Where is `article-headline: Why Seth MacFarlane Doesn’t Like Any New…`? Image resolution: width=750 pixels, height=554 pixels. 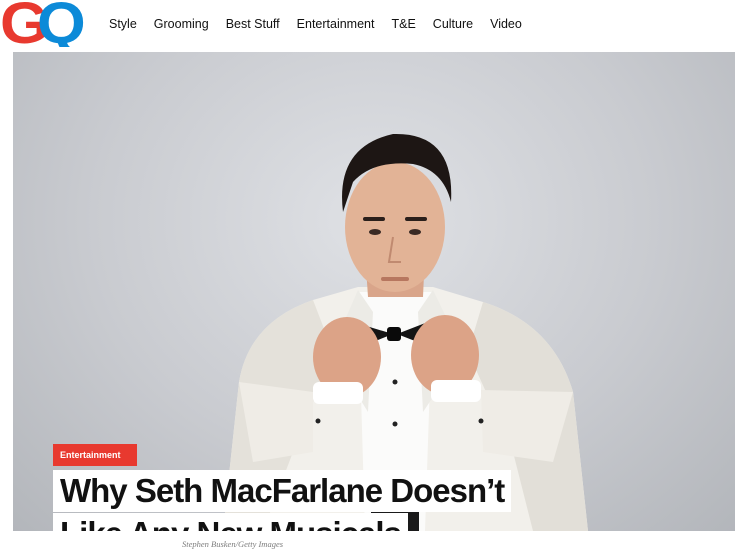
article-headline: Why Seth MacFarlane Doesn’t Like Any New… is located at coordinates (303, 500).